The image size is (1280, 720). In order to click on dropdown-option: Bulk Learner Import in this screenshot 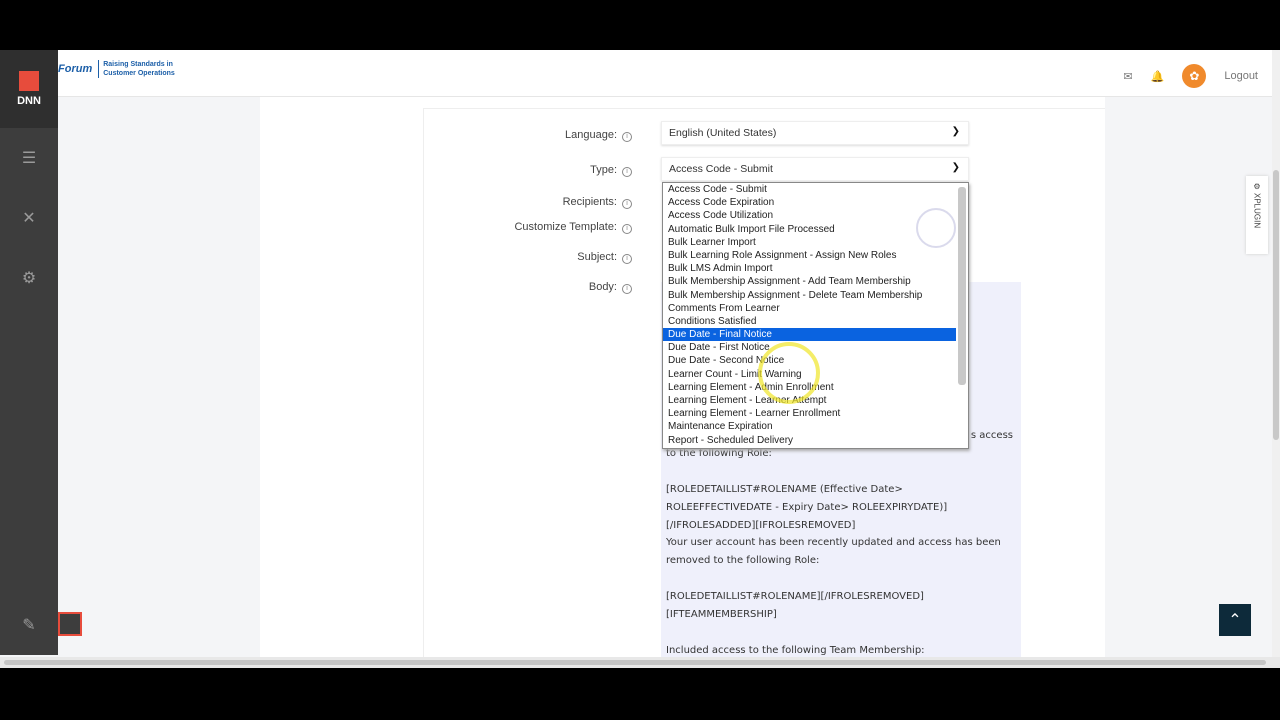, I will do `click(809, 242)`.